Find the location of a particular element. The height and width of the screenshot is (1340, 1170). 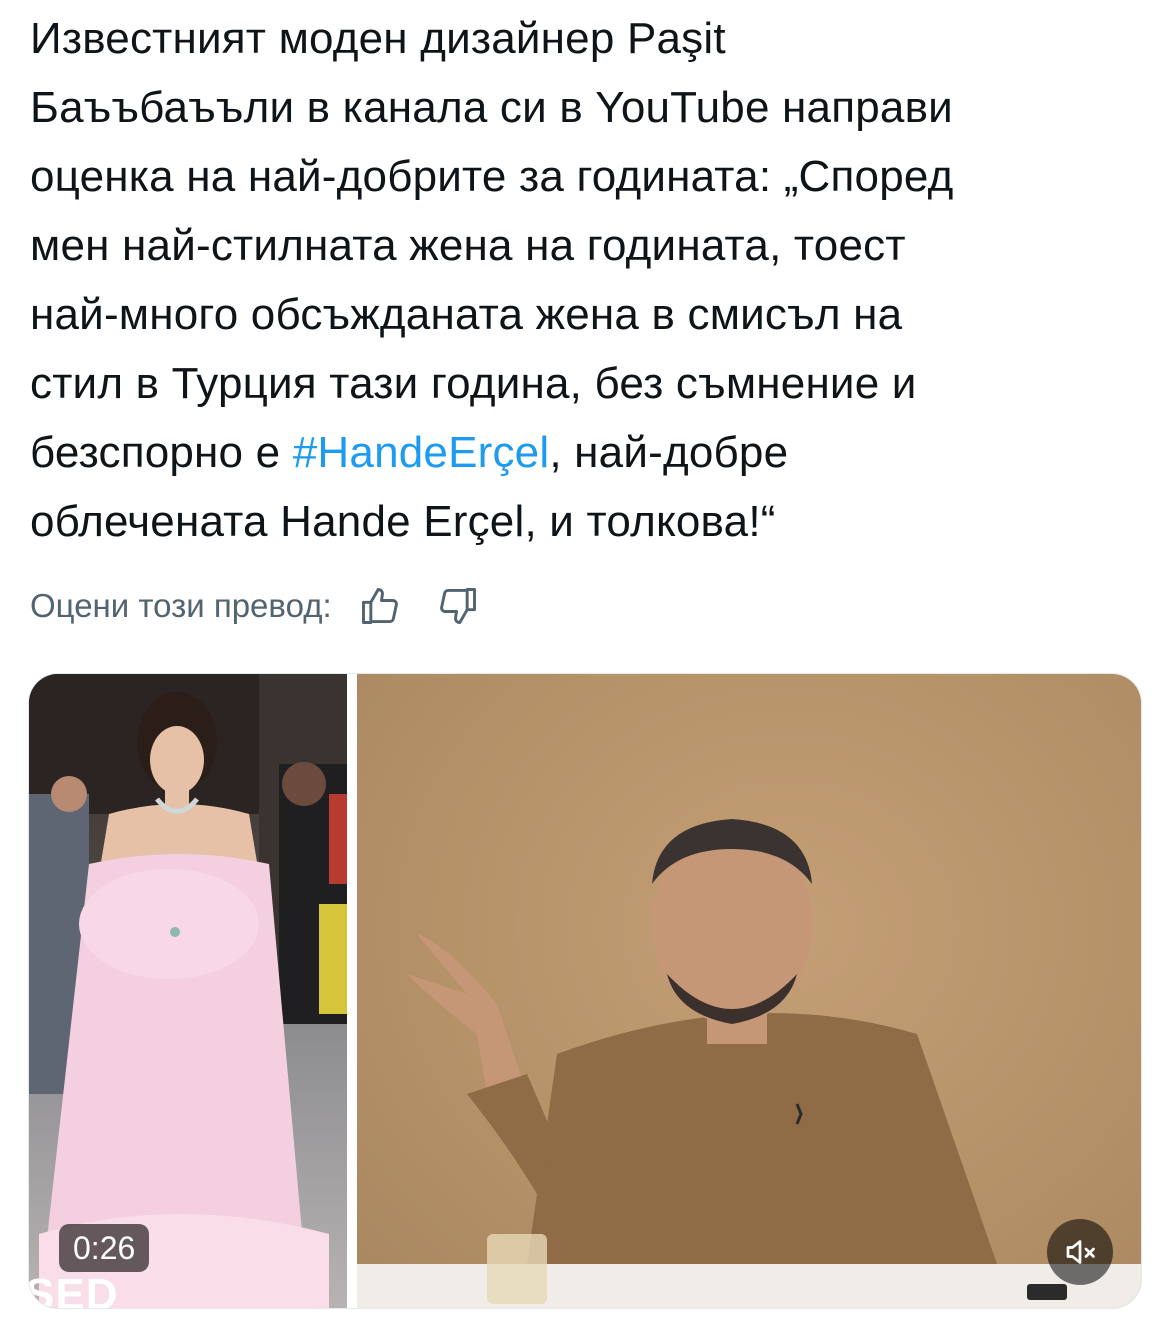

video-duration-badge: 0:26 is located at coordinates (104, 1248).